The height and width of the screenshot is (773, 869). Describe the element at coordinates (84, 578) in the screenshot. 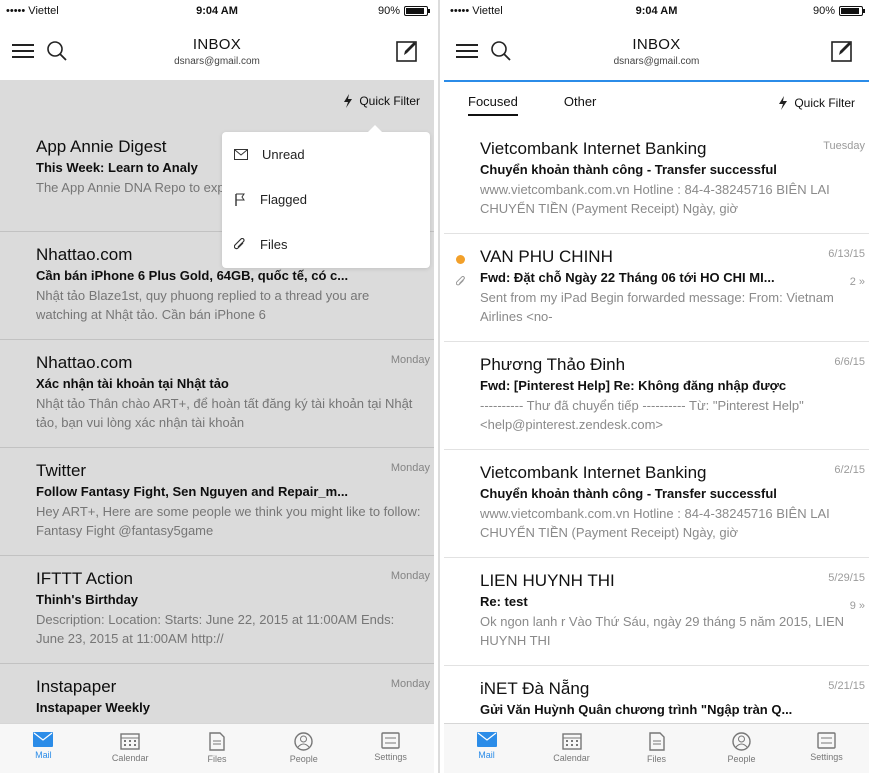

I see `message-sender: IFTTT Action` at that location.